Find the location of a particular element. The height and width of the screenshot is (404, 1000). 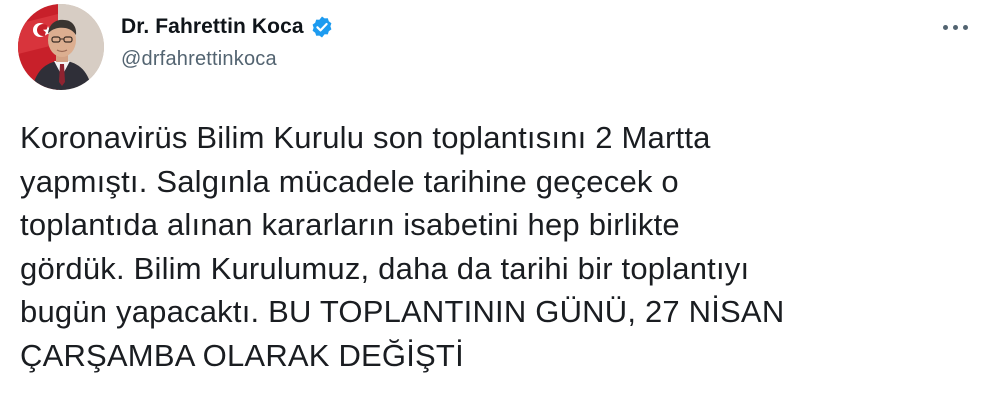

tweet-author: Dr. Fahrettin Koca @drfahrettinkoca is located at coordinates (227, 41).